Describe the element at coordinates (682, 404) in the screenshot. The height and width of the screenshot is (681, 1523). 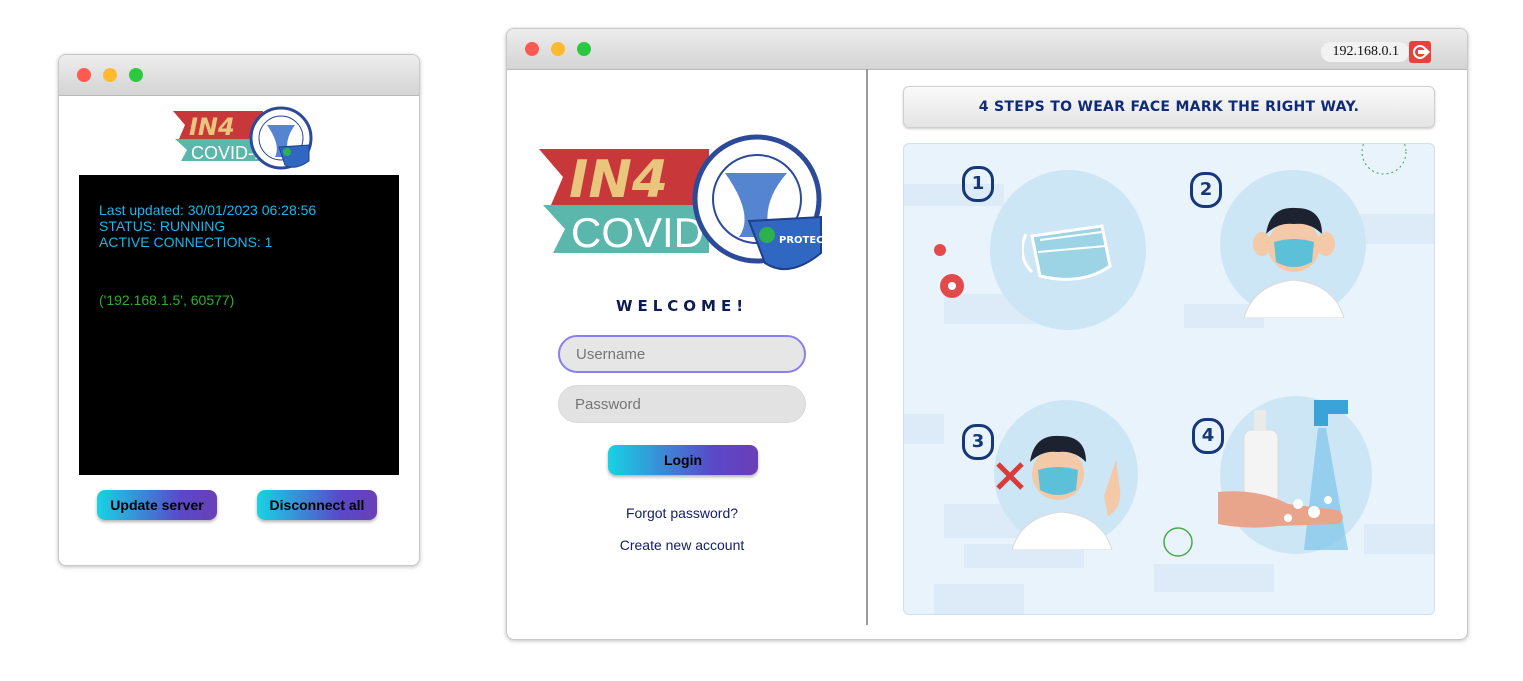
I see `password-input` at that location.